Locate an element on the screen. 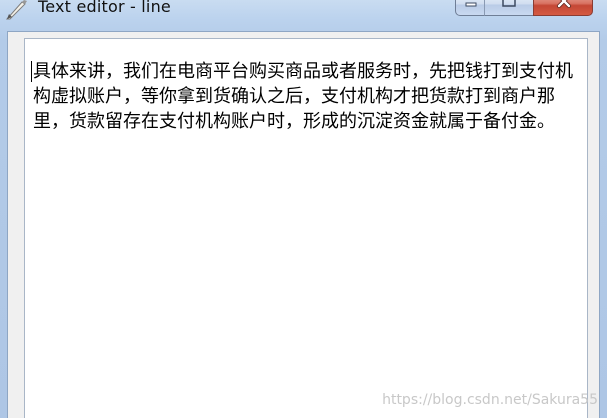 The height and width of the screenshot is (418, 607). watermark: https://blog.csdn.net/Sakura55 is located at coordinates (490, 400).